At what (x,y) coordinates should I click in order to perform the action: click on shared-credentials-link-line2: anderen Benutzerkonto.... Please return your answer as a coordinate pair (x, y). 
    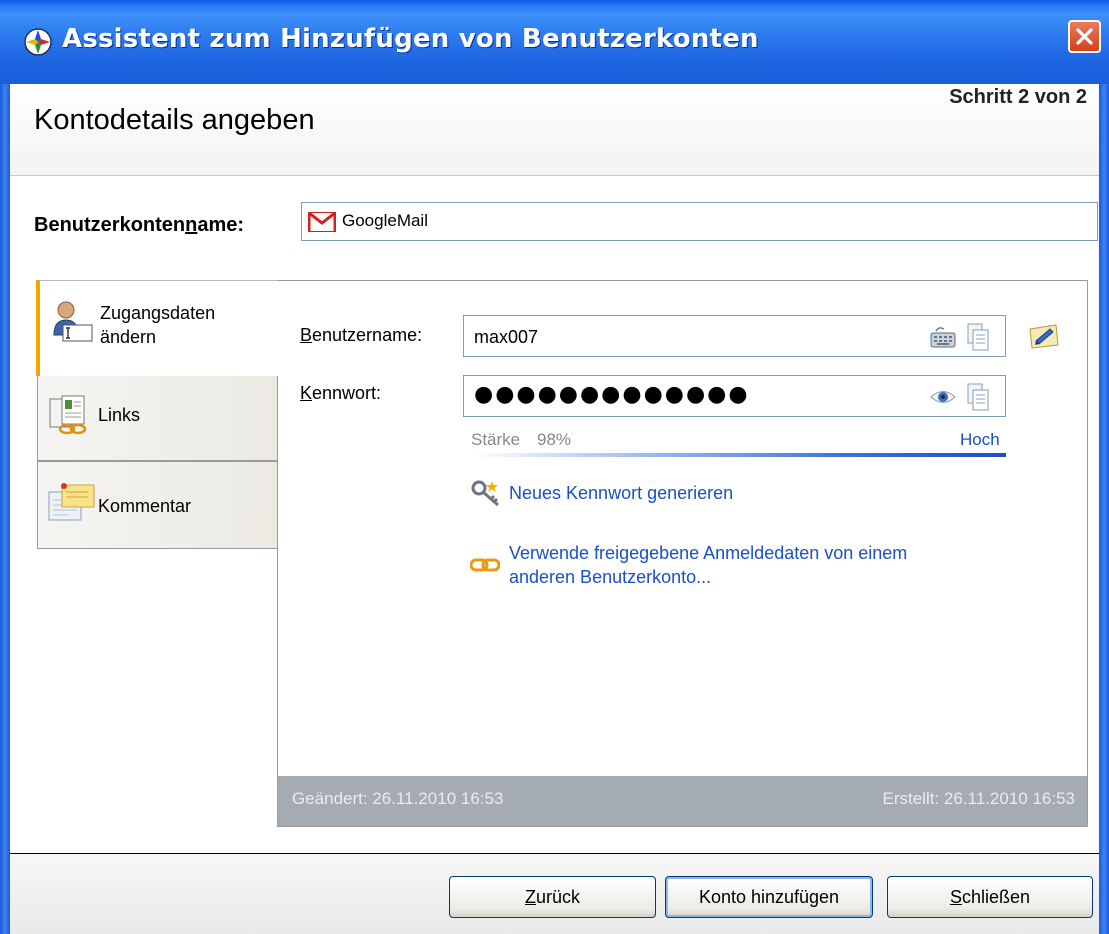
    Looking at the image, I should click on (610, 577).